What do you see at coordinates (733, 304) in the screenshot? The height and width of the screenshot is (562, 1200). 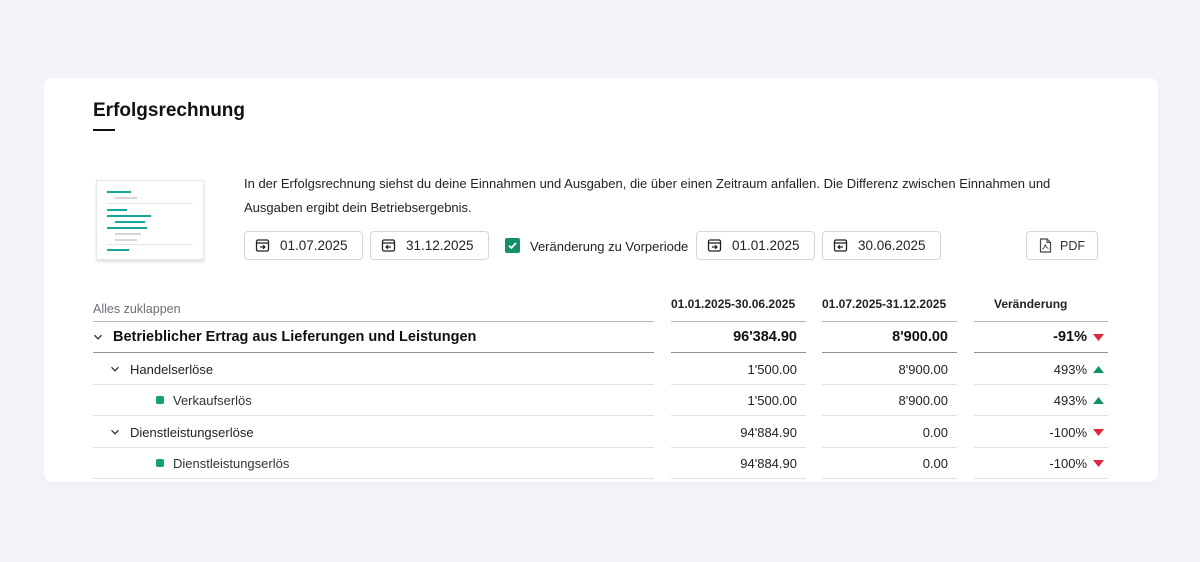 I see `col-header-prev: 01.01.2025-30.06.2025` at bounding box center [733, 304].